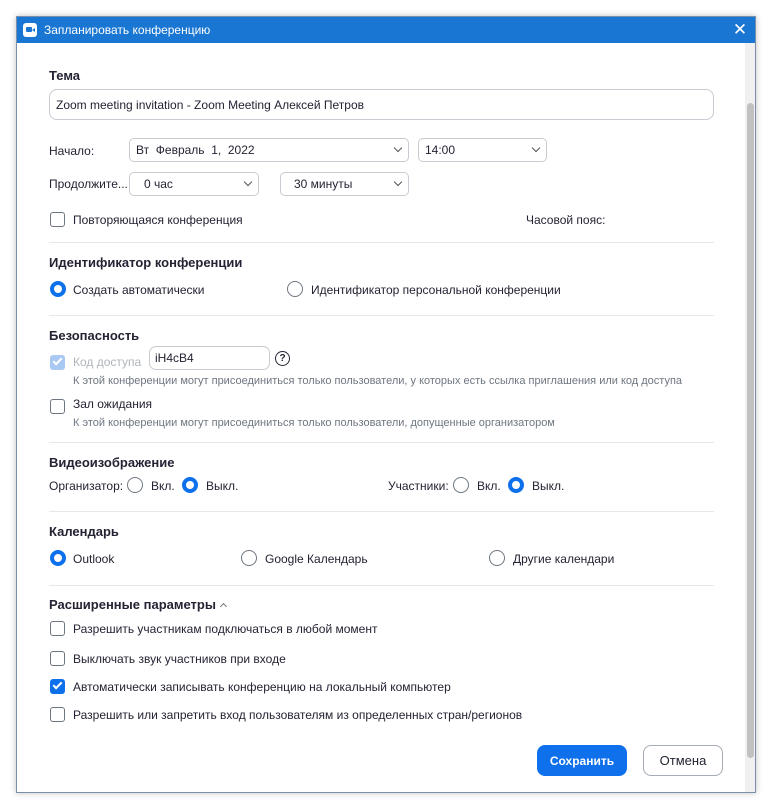 This screenshot has height=810, width=771. I want to click on scrolled-title-remnant, so click(247, 43).